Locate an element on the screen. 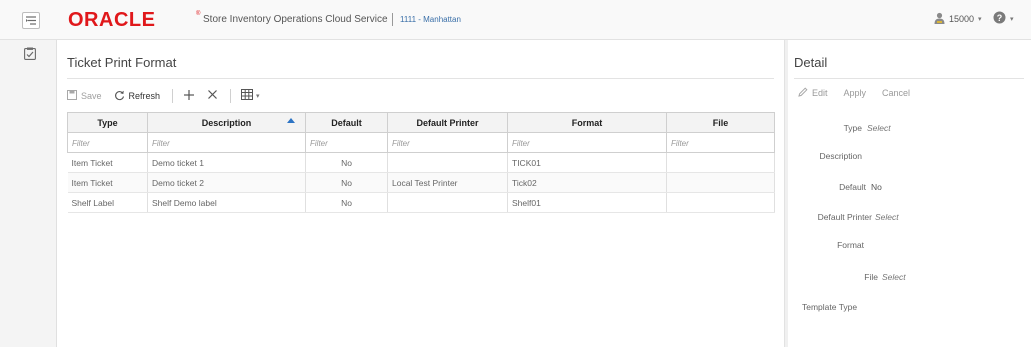  column-header-default: Default is located at coordinates (346, 122).